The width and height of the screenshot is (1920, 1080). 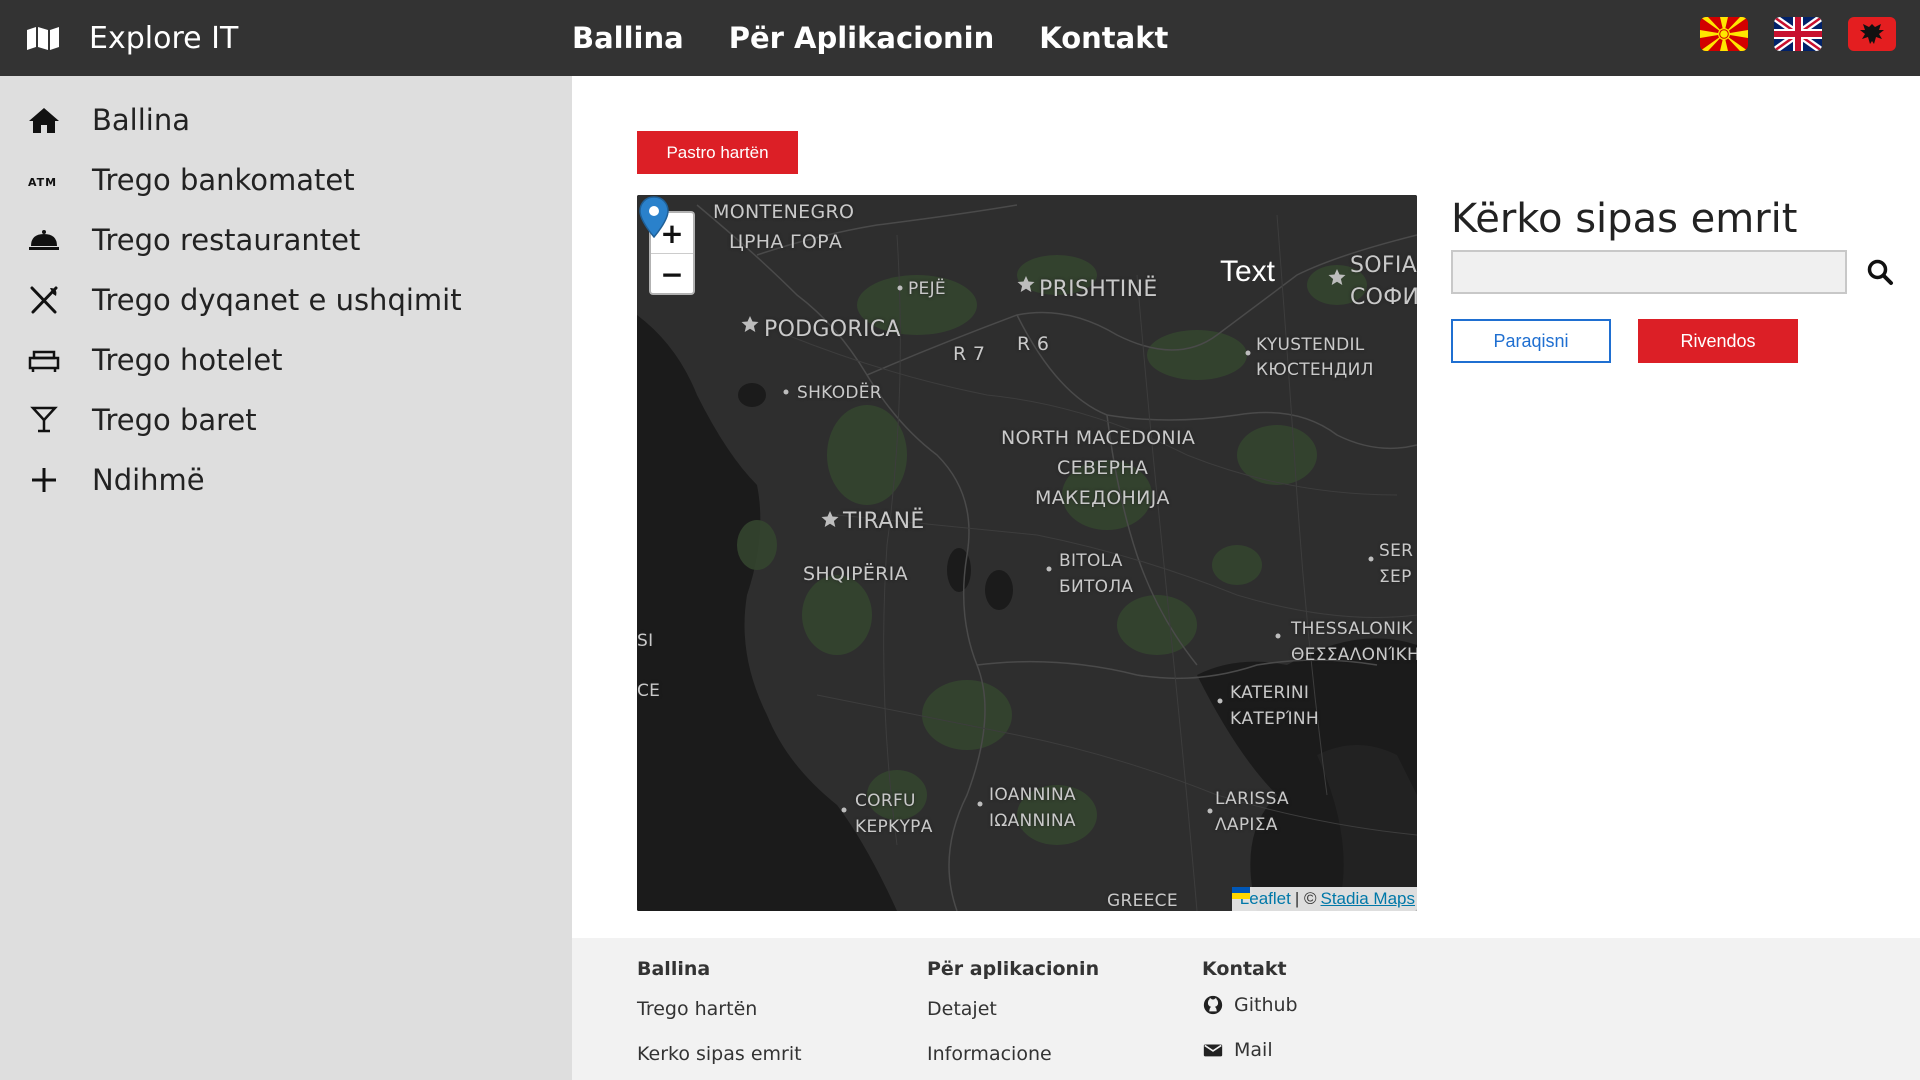 I want to click on map-label-greece: GREECE, so click(x=1142, y=901).